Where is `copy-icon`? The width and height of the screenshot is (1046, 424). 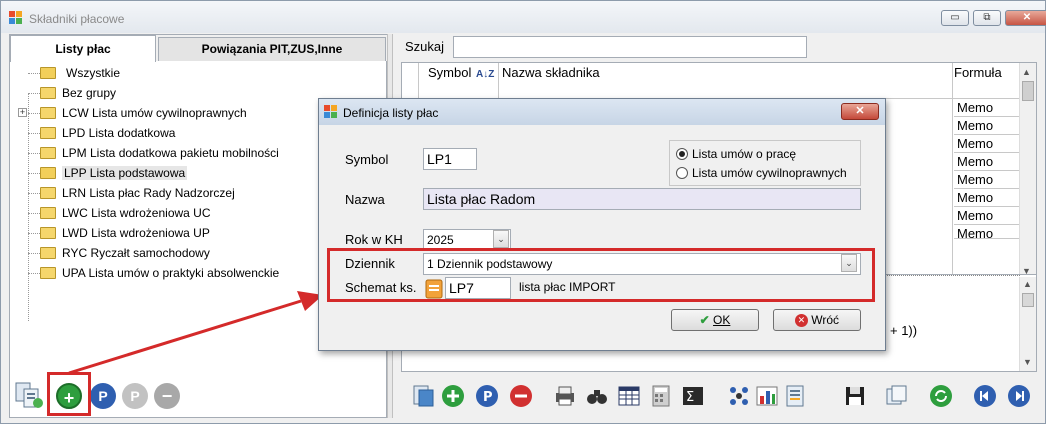 copy-icon is located at coordinates (897, 396).